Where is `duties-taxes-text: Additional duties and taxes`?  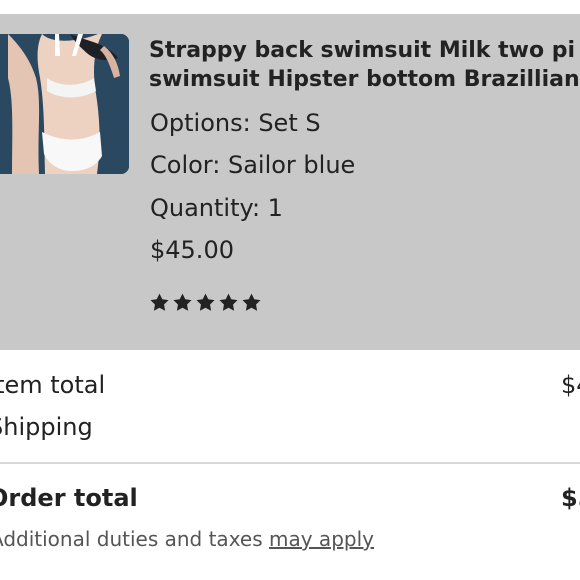
duties-taxes-text: Additional duties and taxes is located at coordinates (134, 539).